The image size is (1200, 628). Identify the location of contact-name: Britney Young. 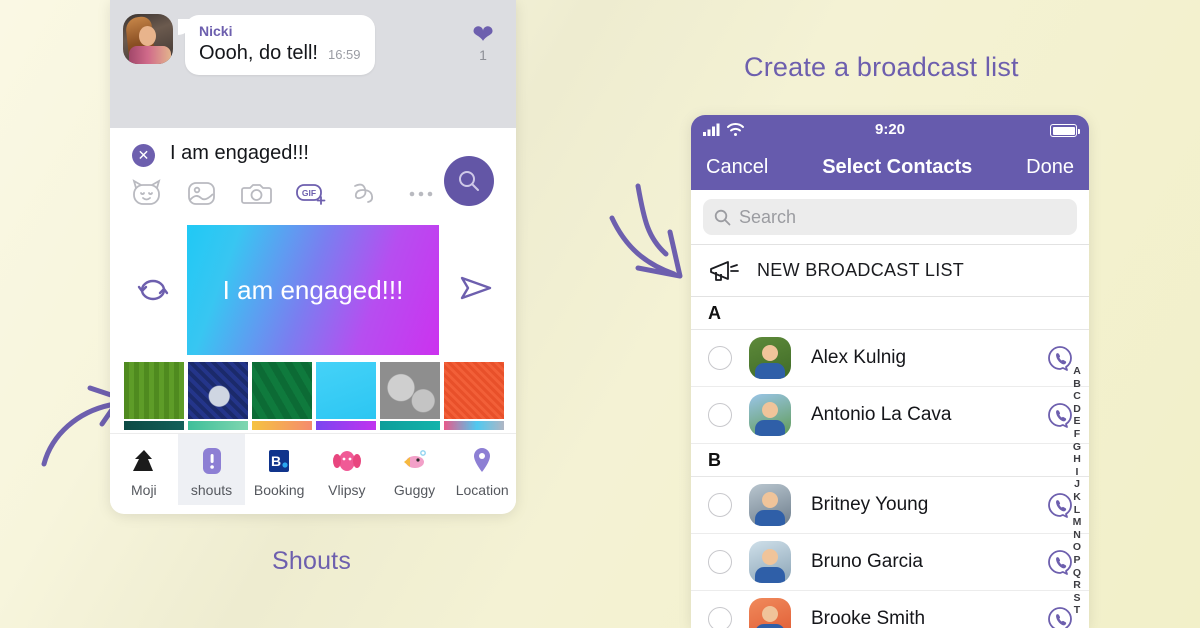
(870, 504).